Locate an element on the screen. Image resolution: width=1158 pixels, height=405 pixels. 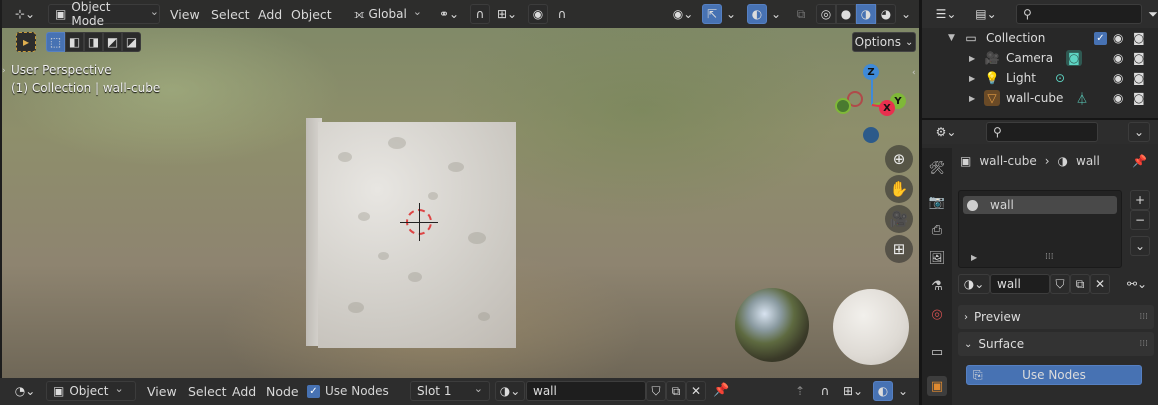
mesh-data-icon: ⏃ is located at coordinates (1082, 98).